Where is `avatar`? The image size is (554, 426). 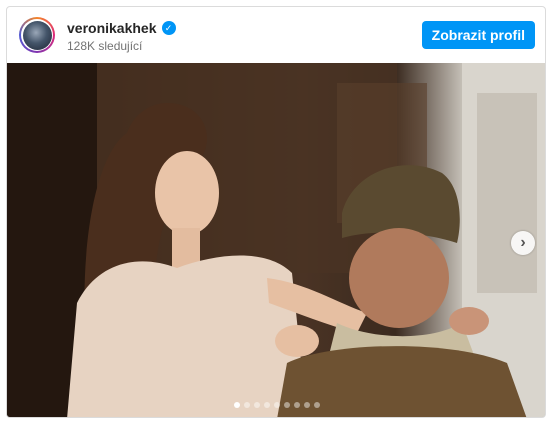
avatar is located at coordinates (37, 35).